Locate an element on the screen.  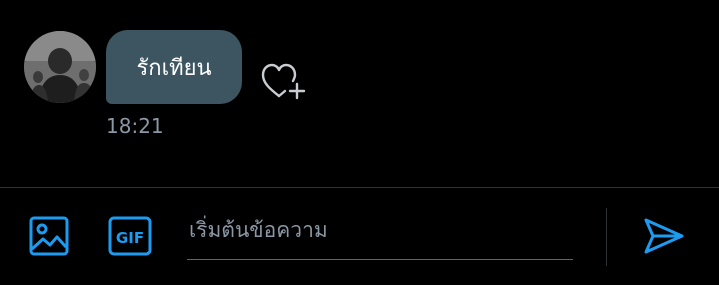
avatar is located at coordinates (60, 67).